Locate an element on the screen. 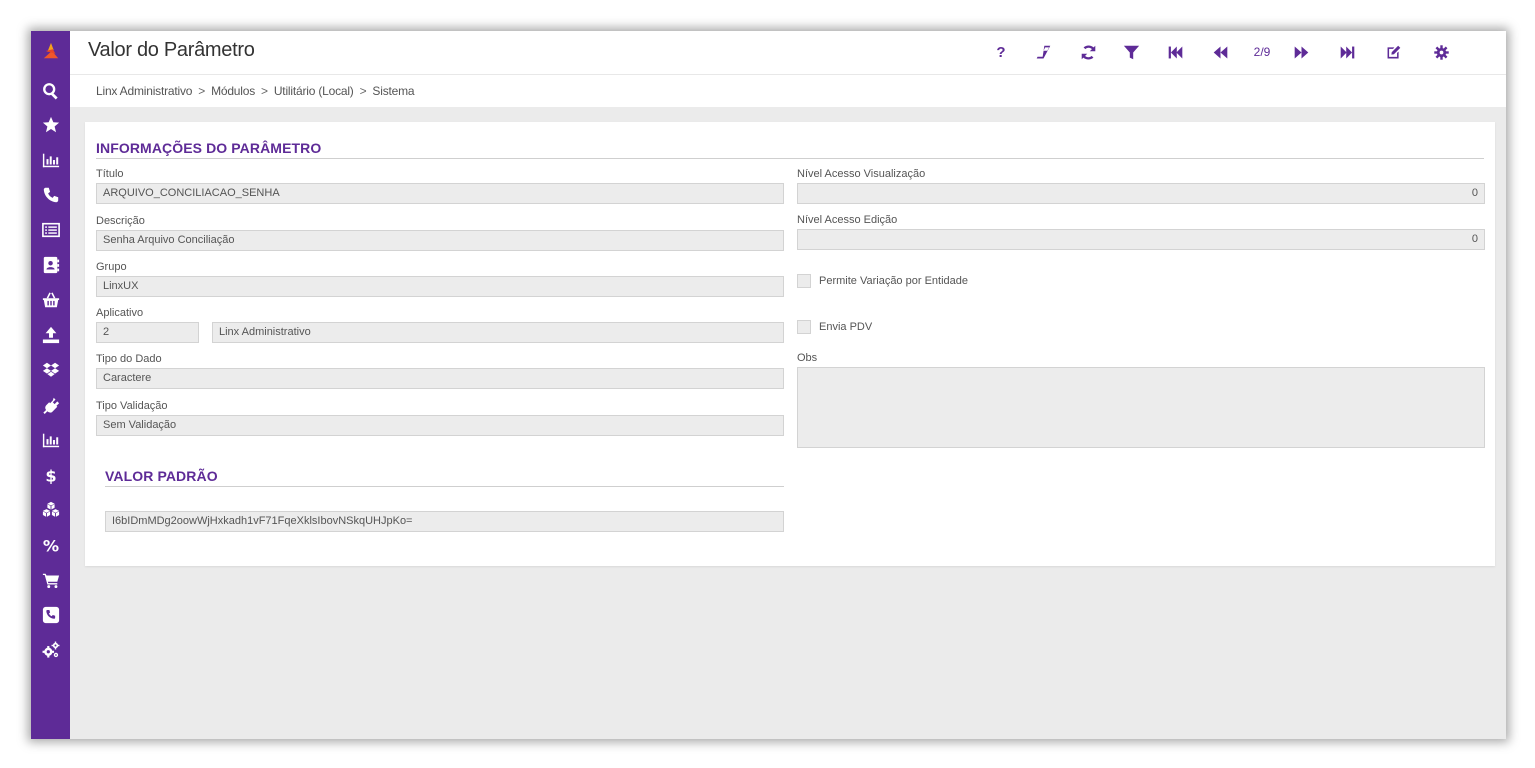 The height and width of the screenshot is (768, 1535). previous-icon is located at coordinates (1220, 52).